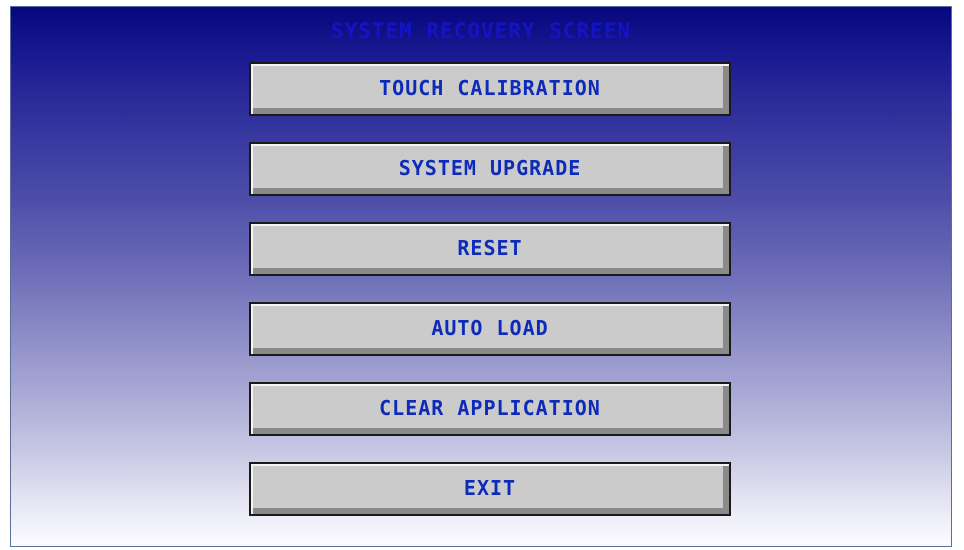 The height and width of the screenshot is (550, 964). Describe the element at coordinates (481, 31) in the screenshot. I see `screen-title: SYSTEM RECOVERY SCREEN` at that location.